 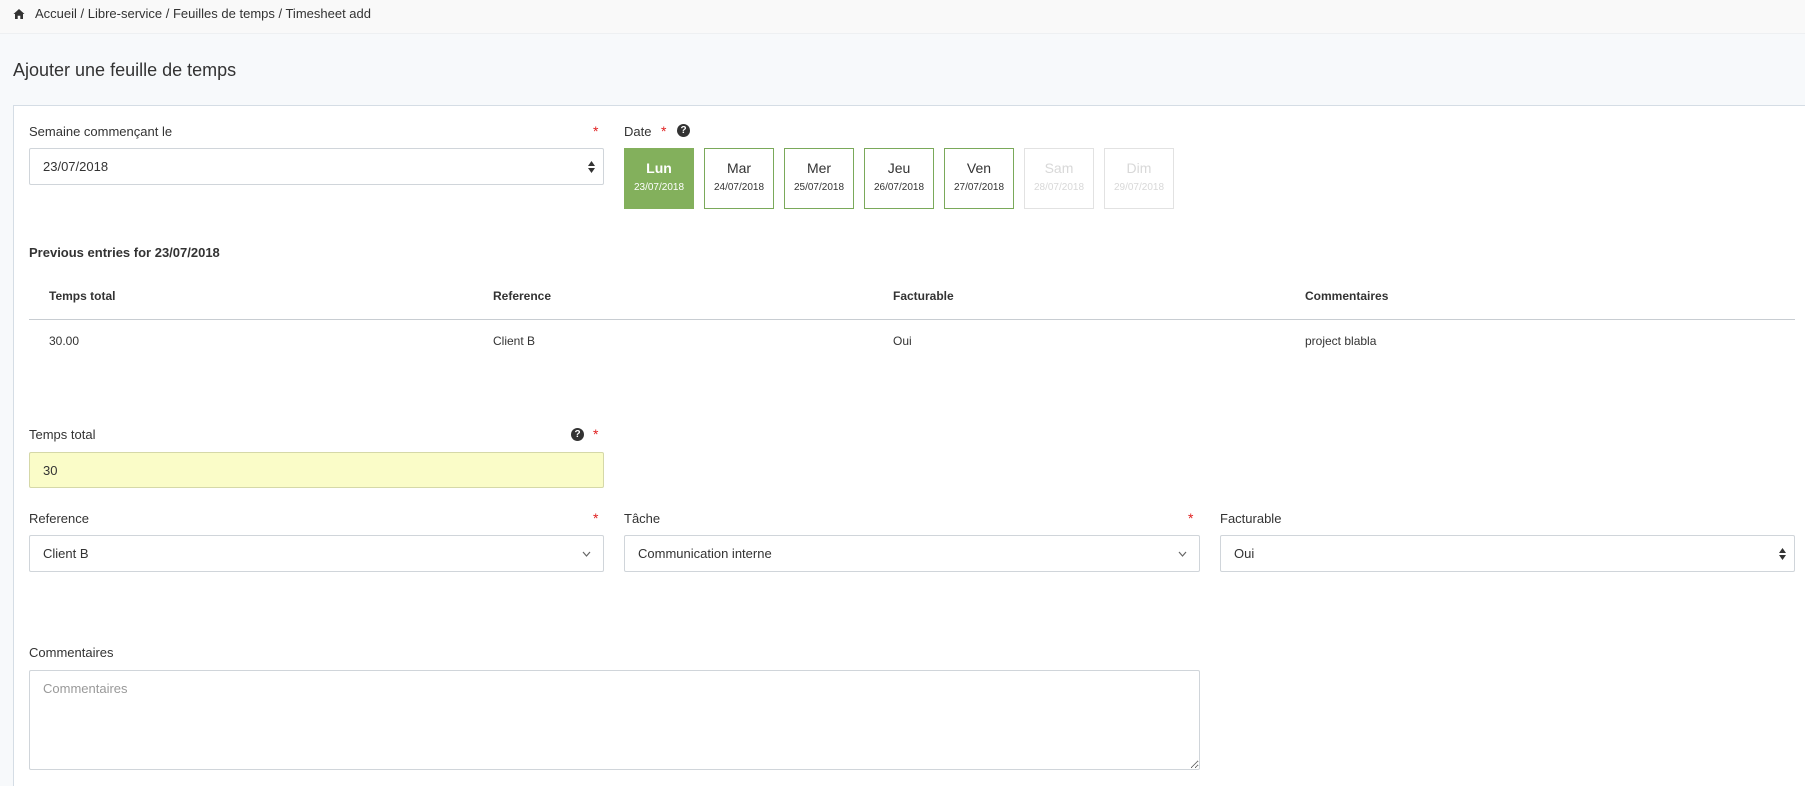 What do you see at coordinates (71, 652) in the screenshot?
I see `comments-label: Commentaires` at bounding box center [71, 652].